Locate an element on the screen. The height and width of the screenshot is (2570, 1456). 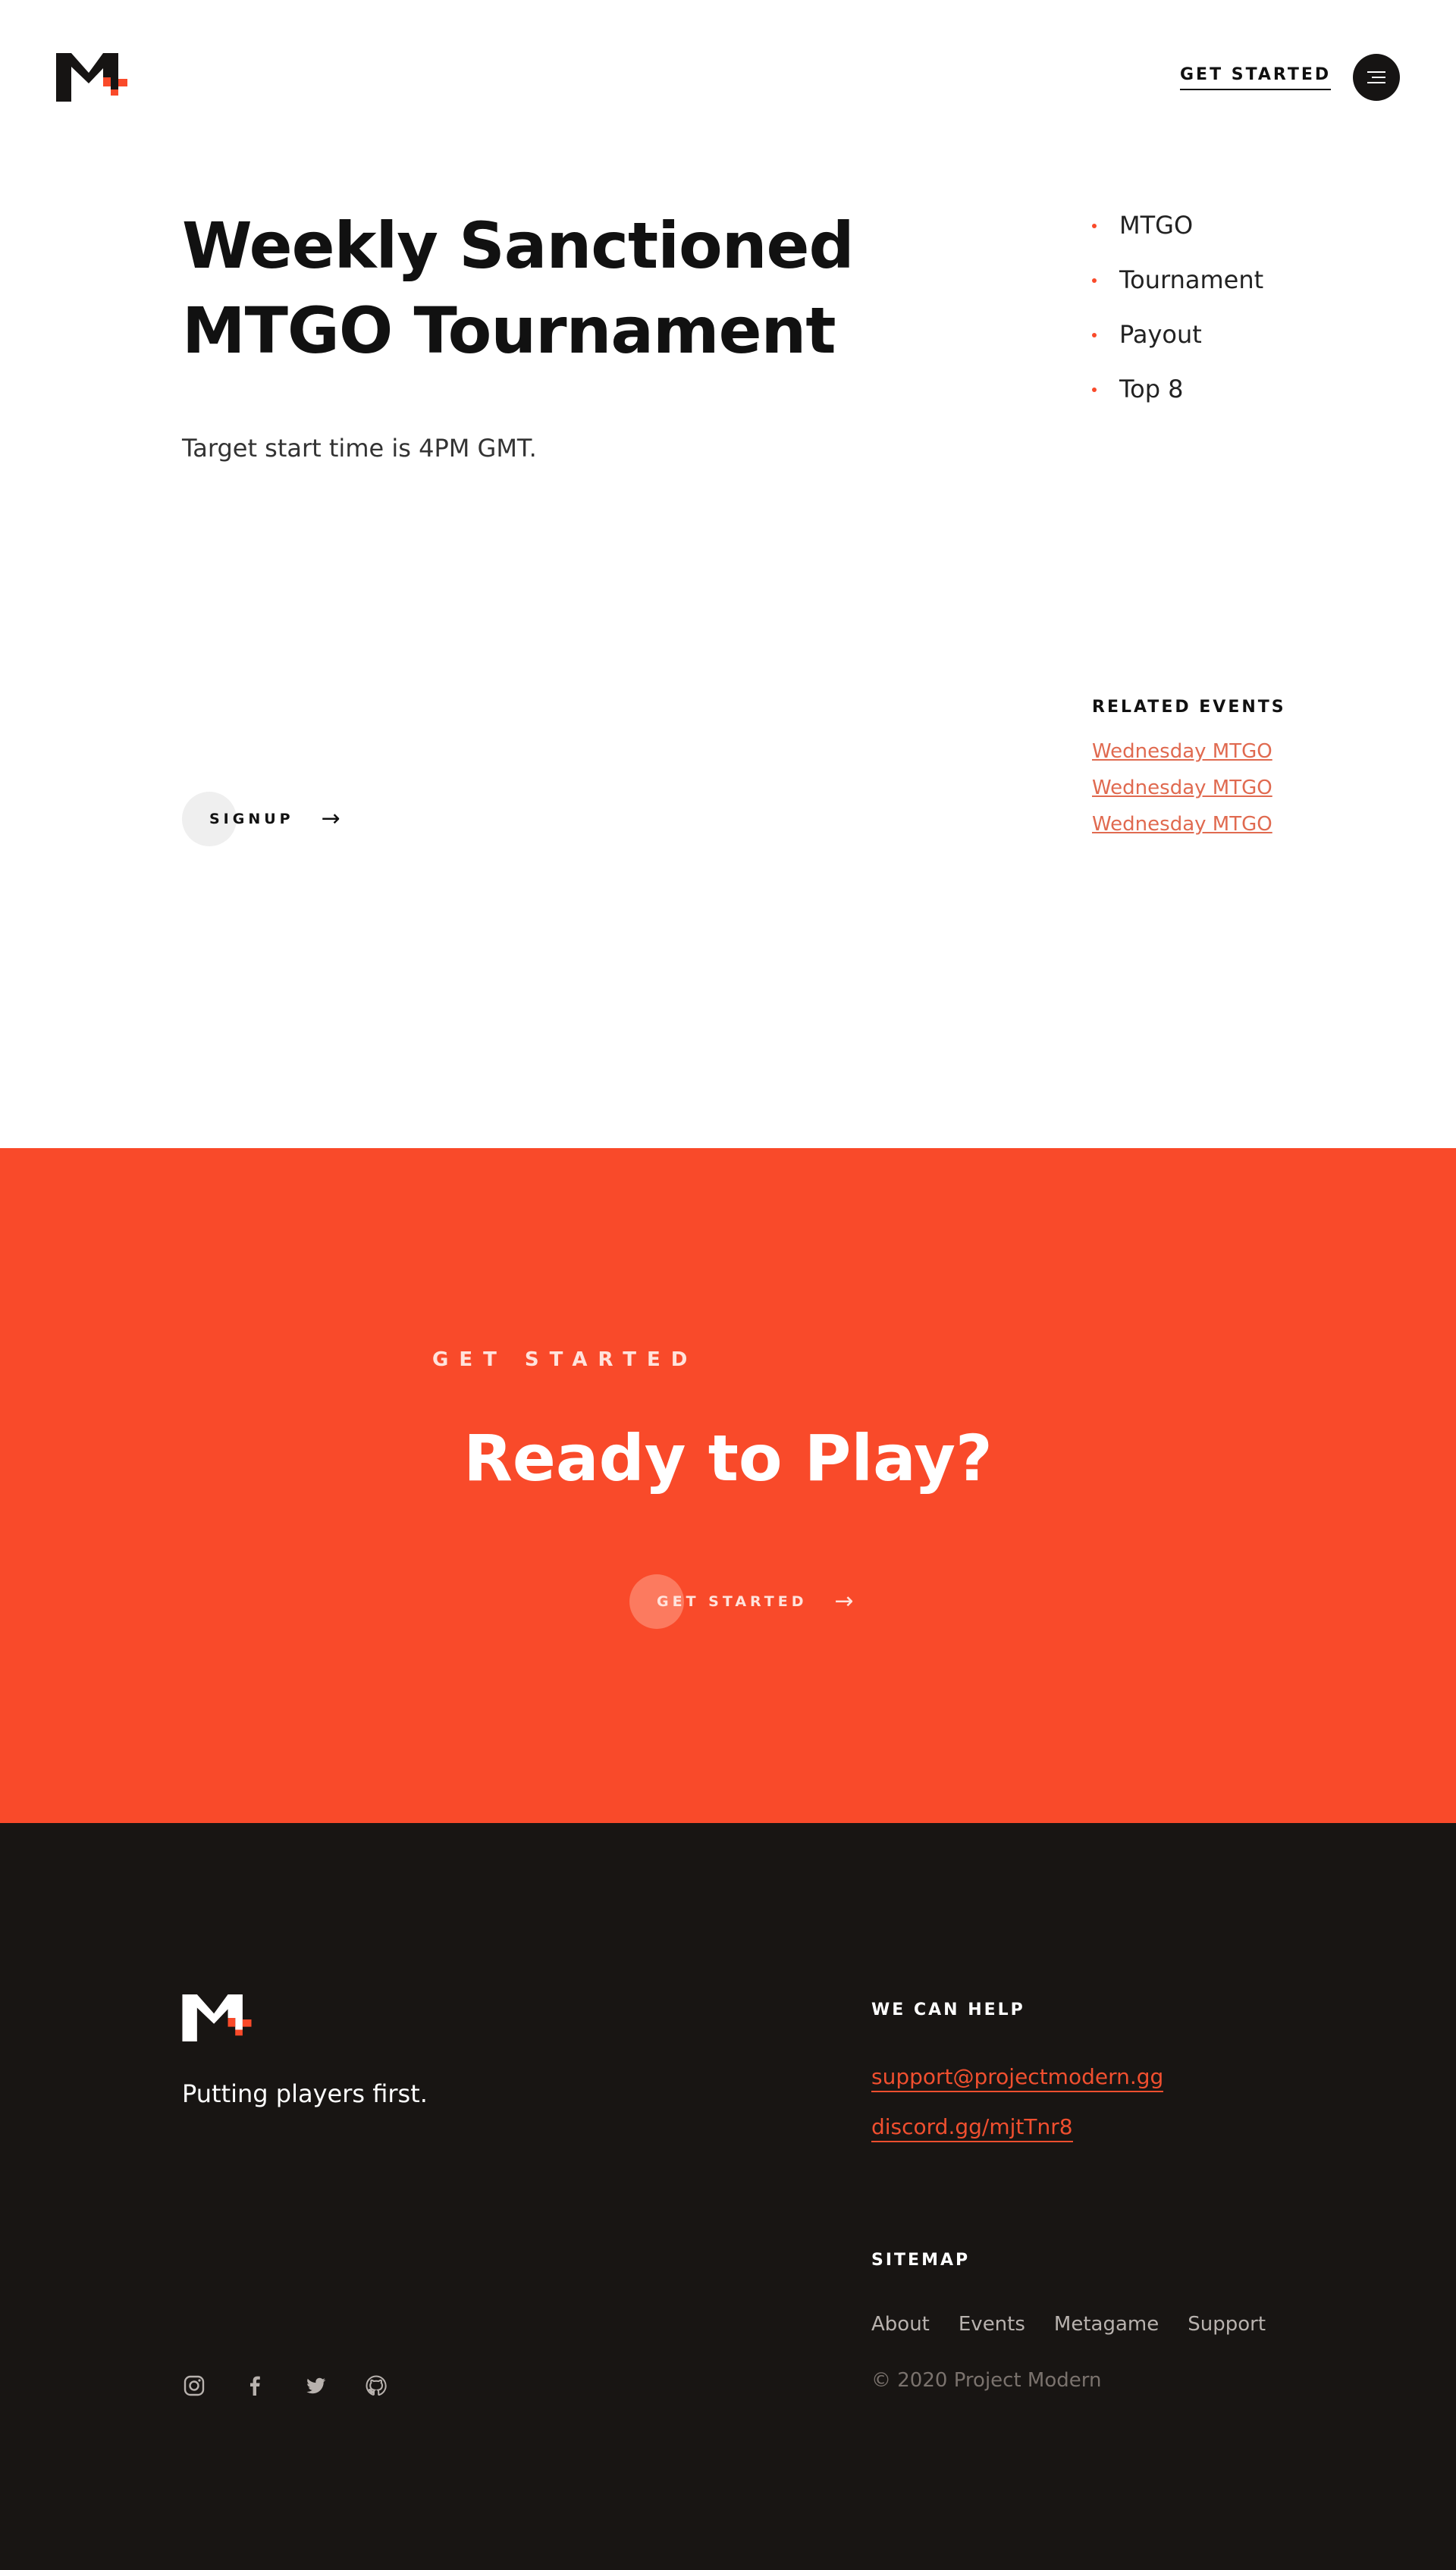
cta-title: Ready to Play? is located at coordinates (728, 1458).